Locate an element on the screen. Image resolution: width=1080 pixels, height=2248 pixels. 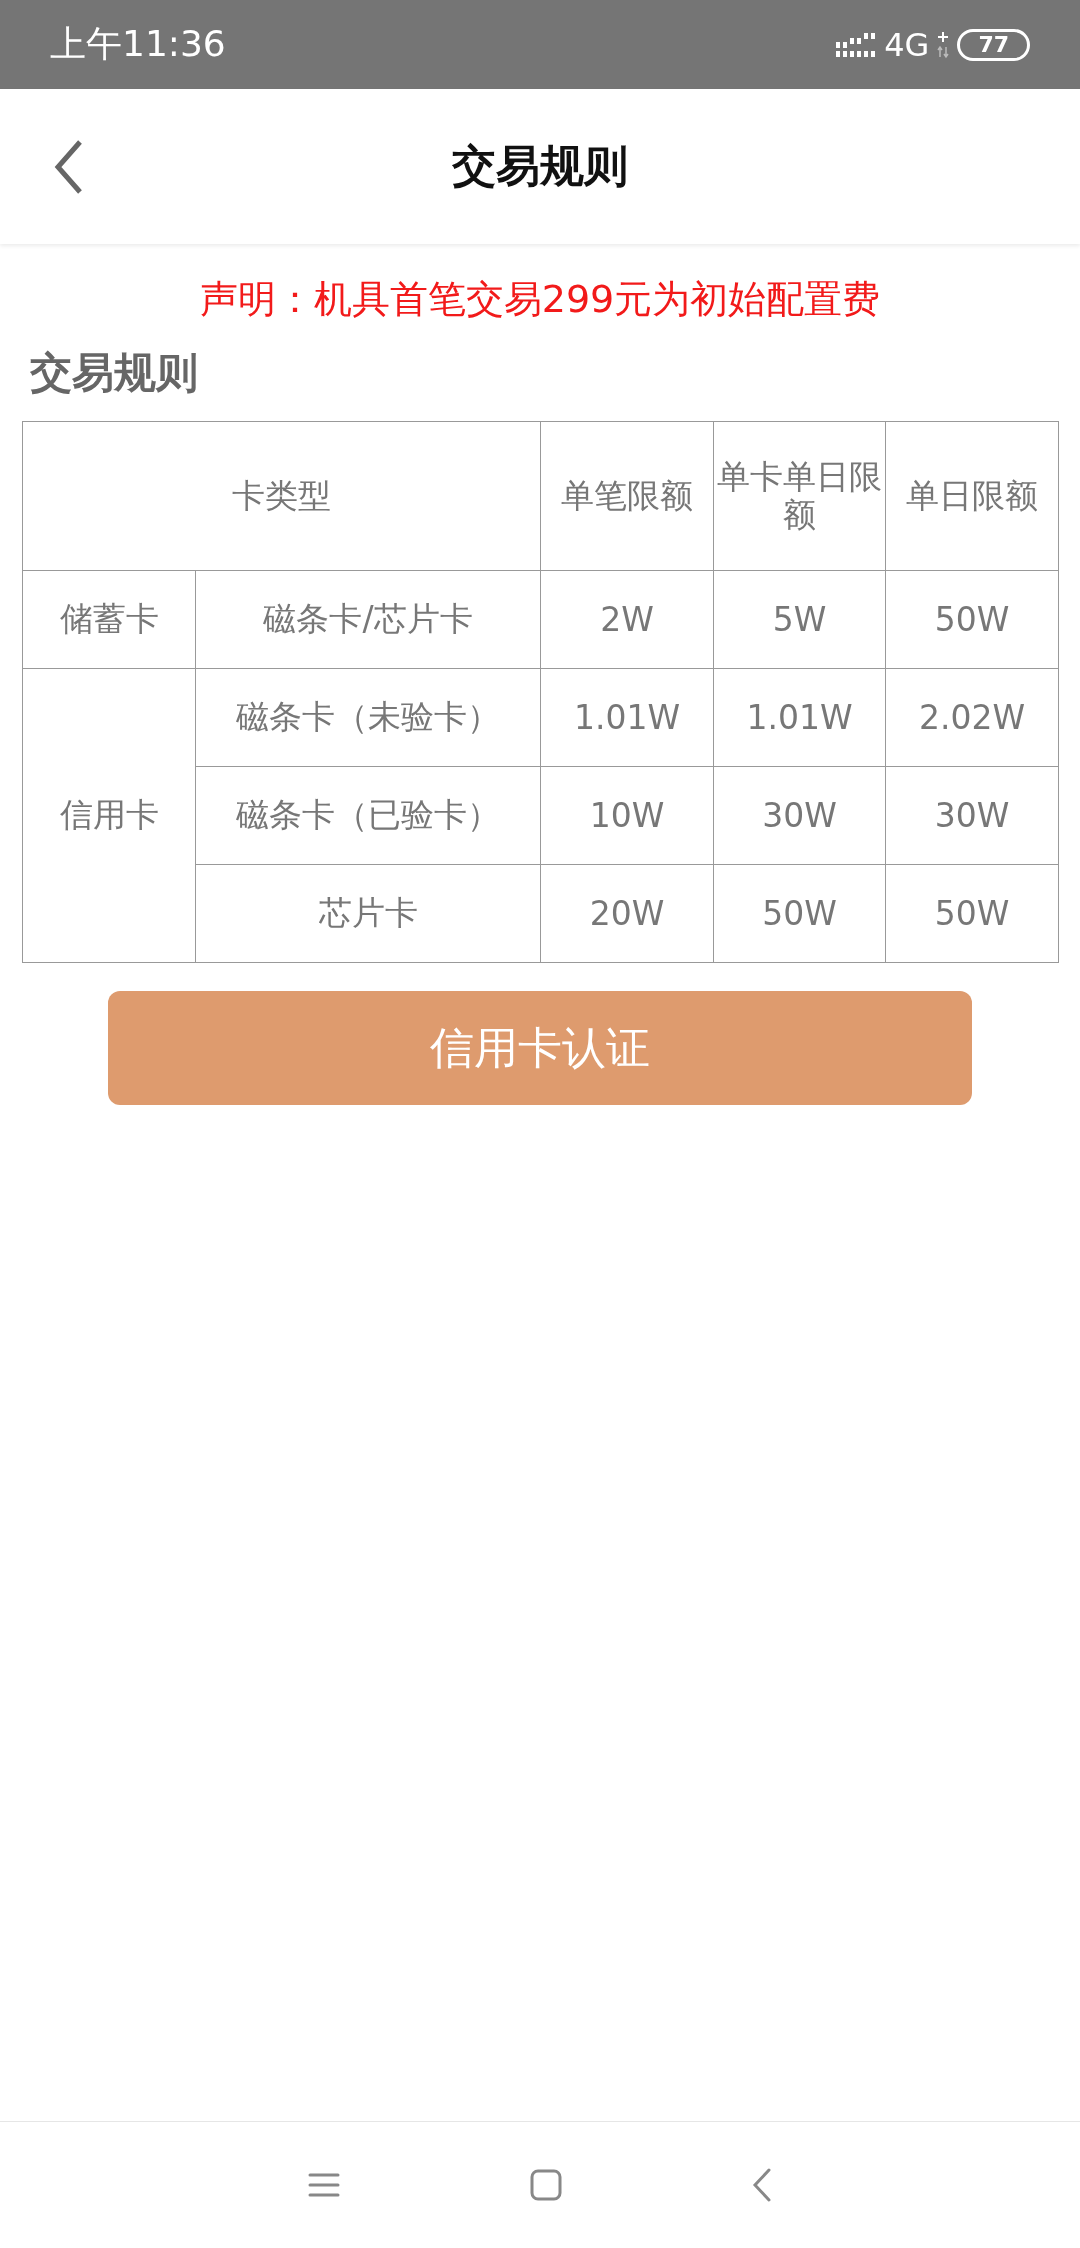
section-title: 交易规则 is located at coordinates (114, 373).